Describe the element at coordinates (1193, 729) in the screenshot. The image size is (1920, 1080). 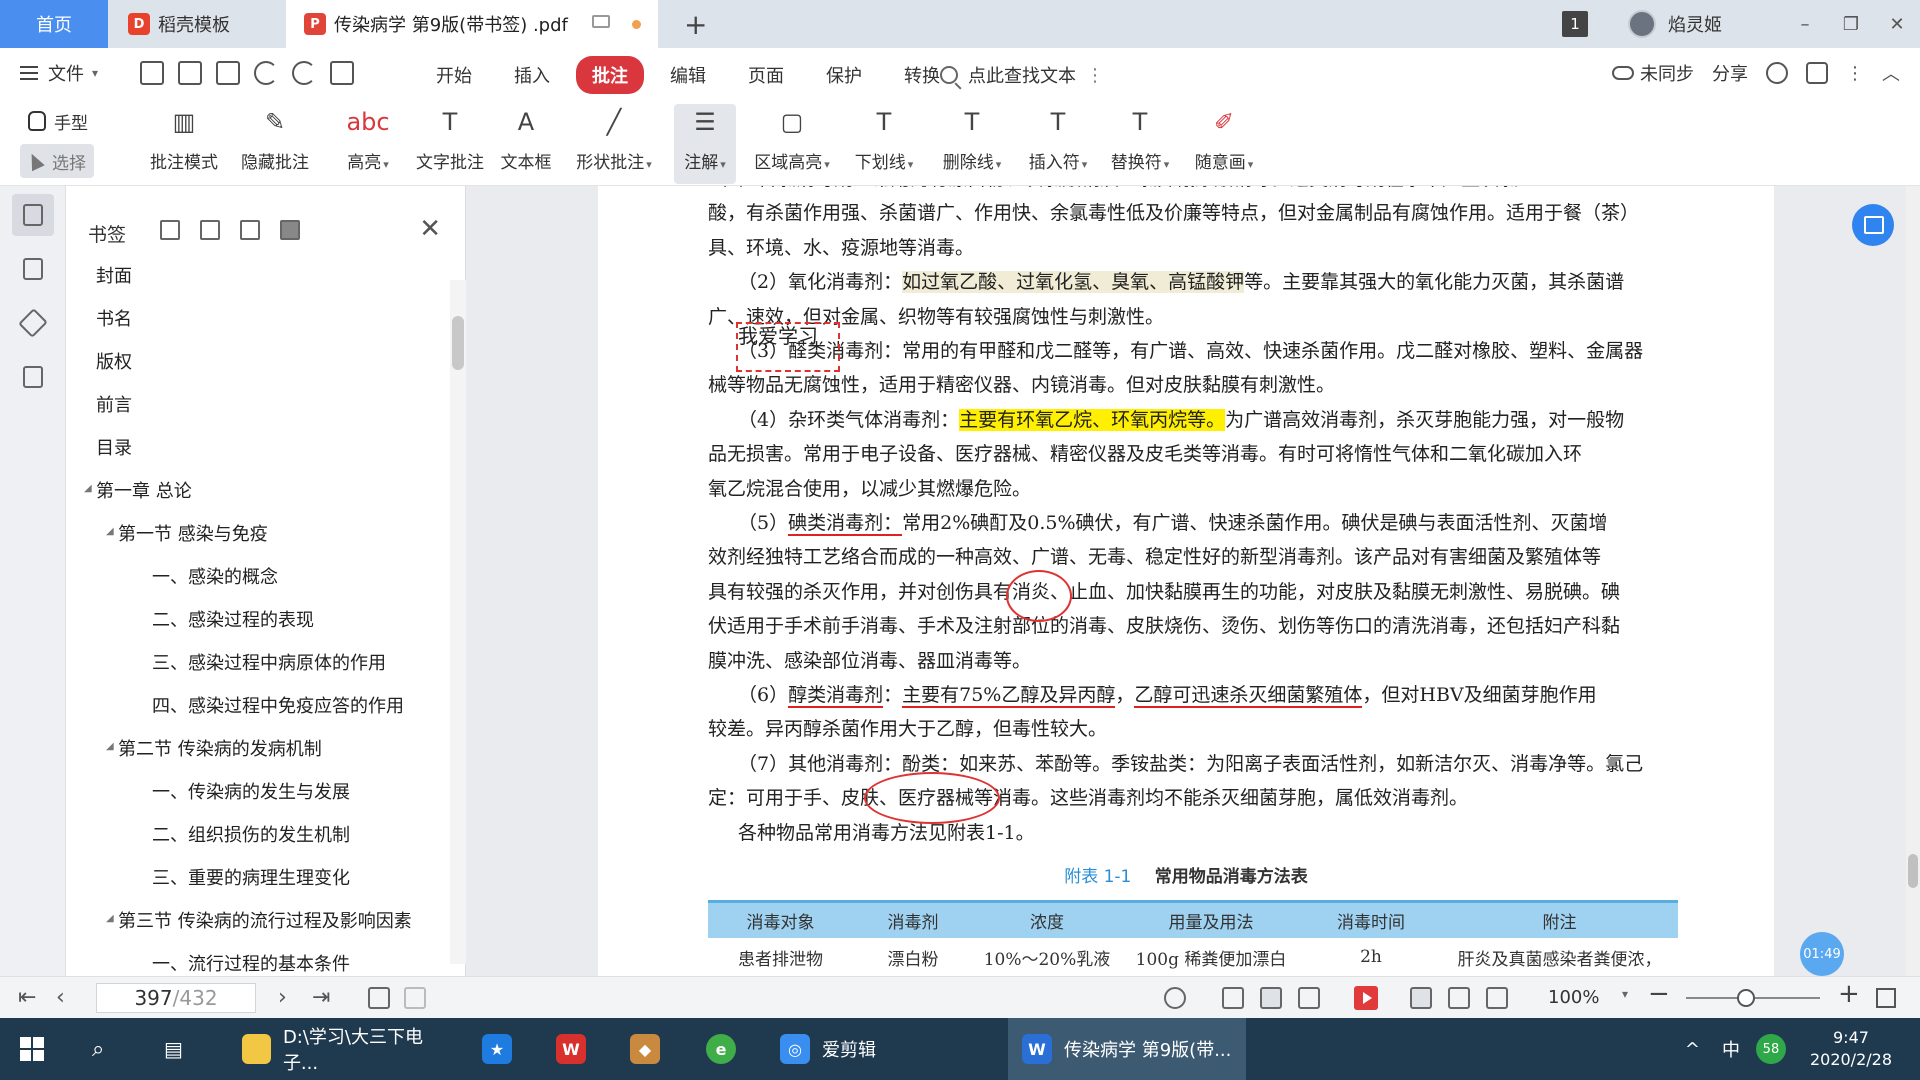
I see `text-line: 较差。异丙醇杀菌作用大于乙醇，但毒性较大。` at that location.